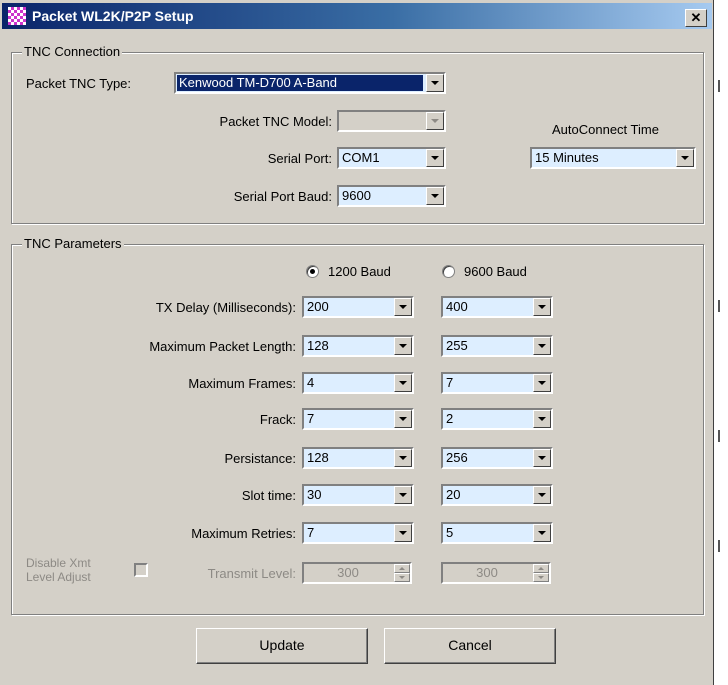 The image size is (728, 685). What do you see at coordinates (275, 121) in the screenshot?
I see `tnc-model-label: Packet TNC Model:` at bounding box center [275, 121].